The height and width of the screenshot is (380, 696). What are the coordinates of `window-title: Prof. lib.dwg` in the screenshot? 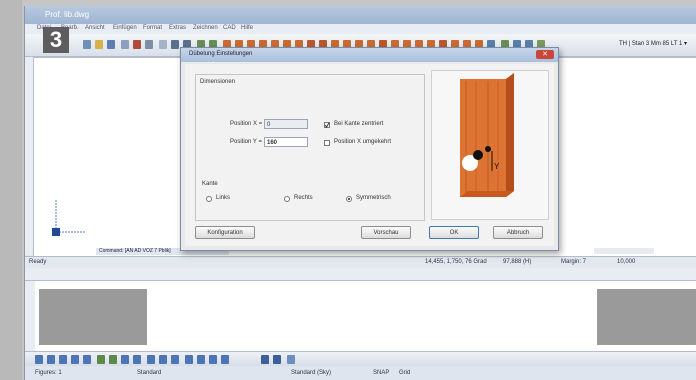 It's located at (67, 14).